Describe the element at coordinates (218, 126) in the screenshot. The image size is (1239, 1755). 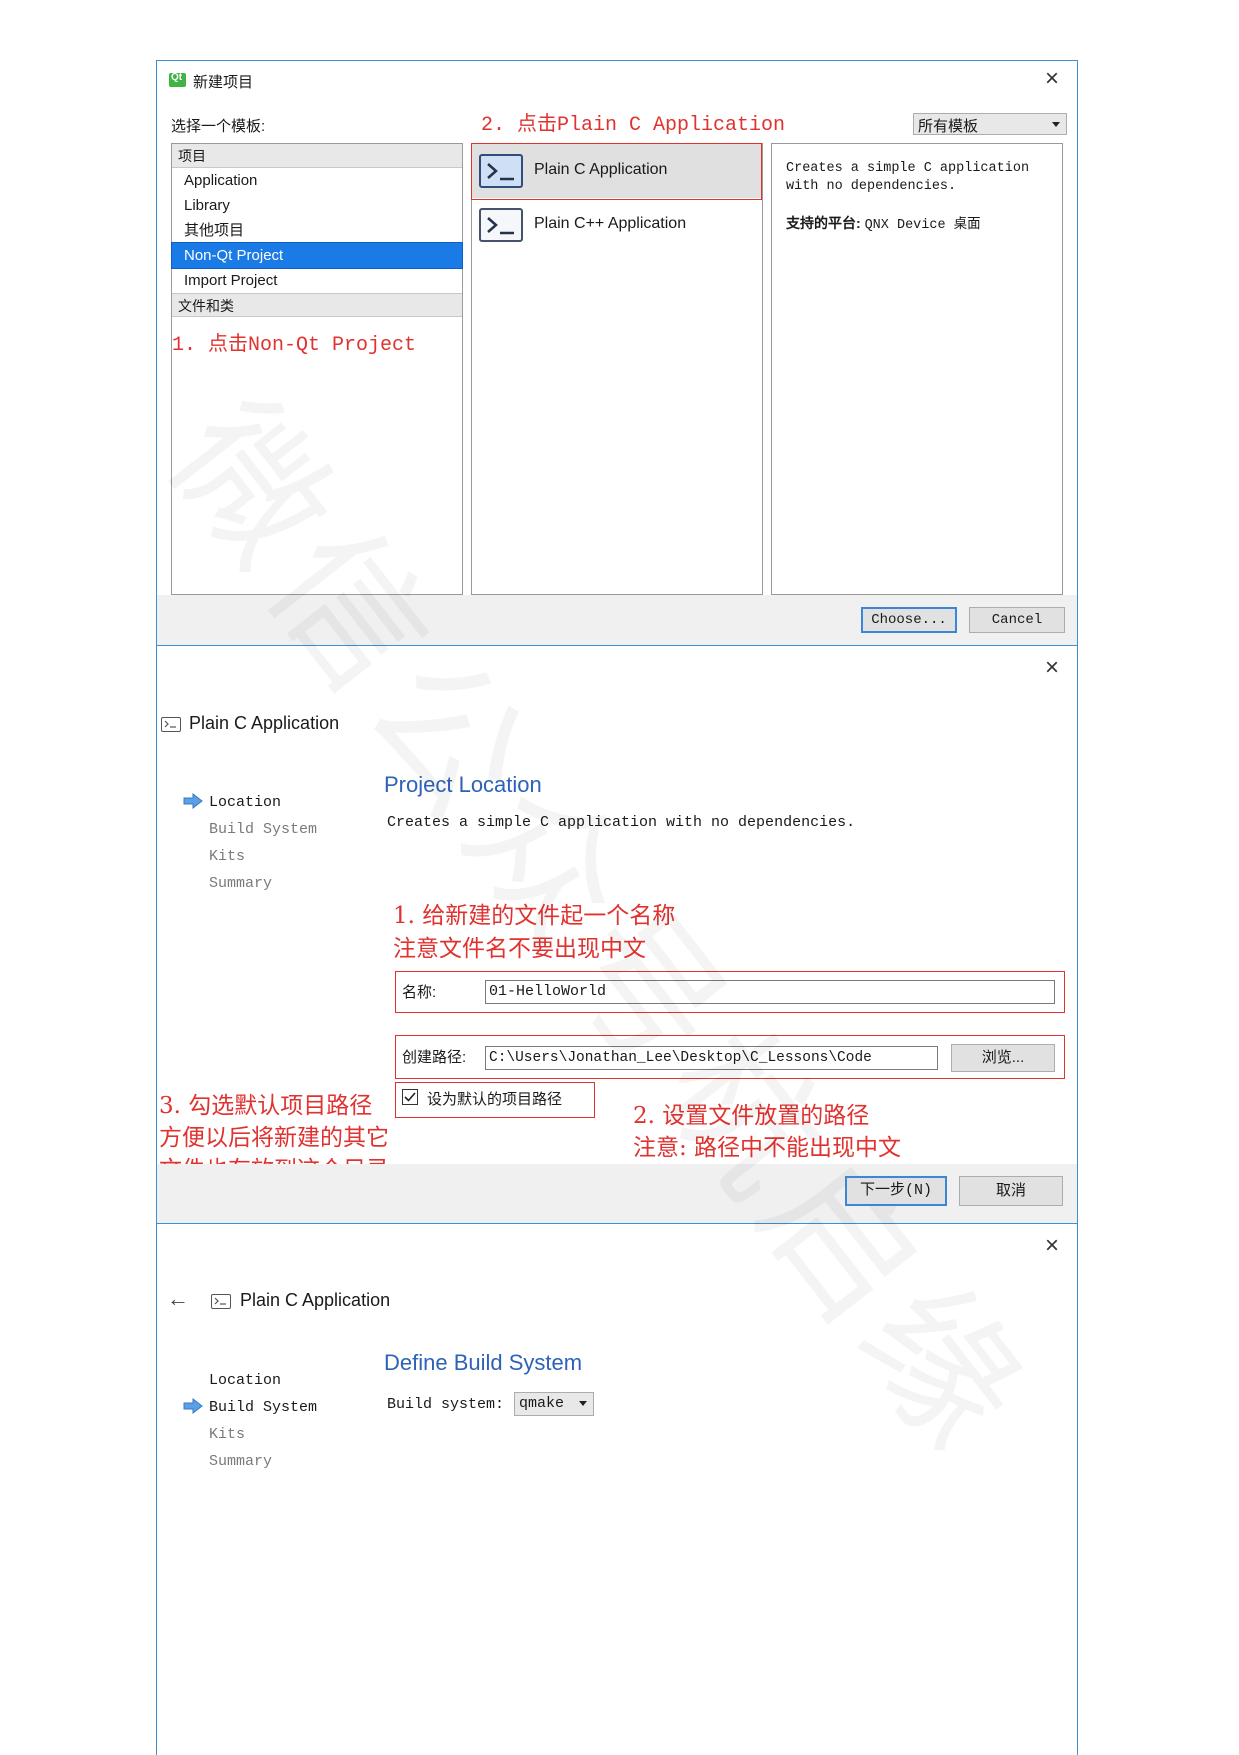
I see `choose-template-label: 选择一个模板:` at that location.